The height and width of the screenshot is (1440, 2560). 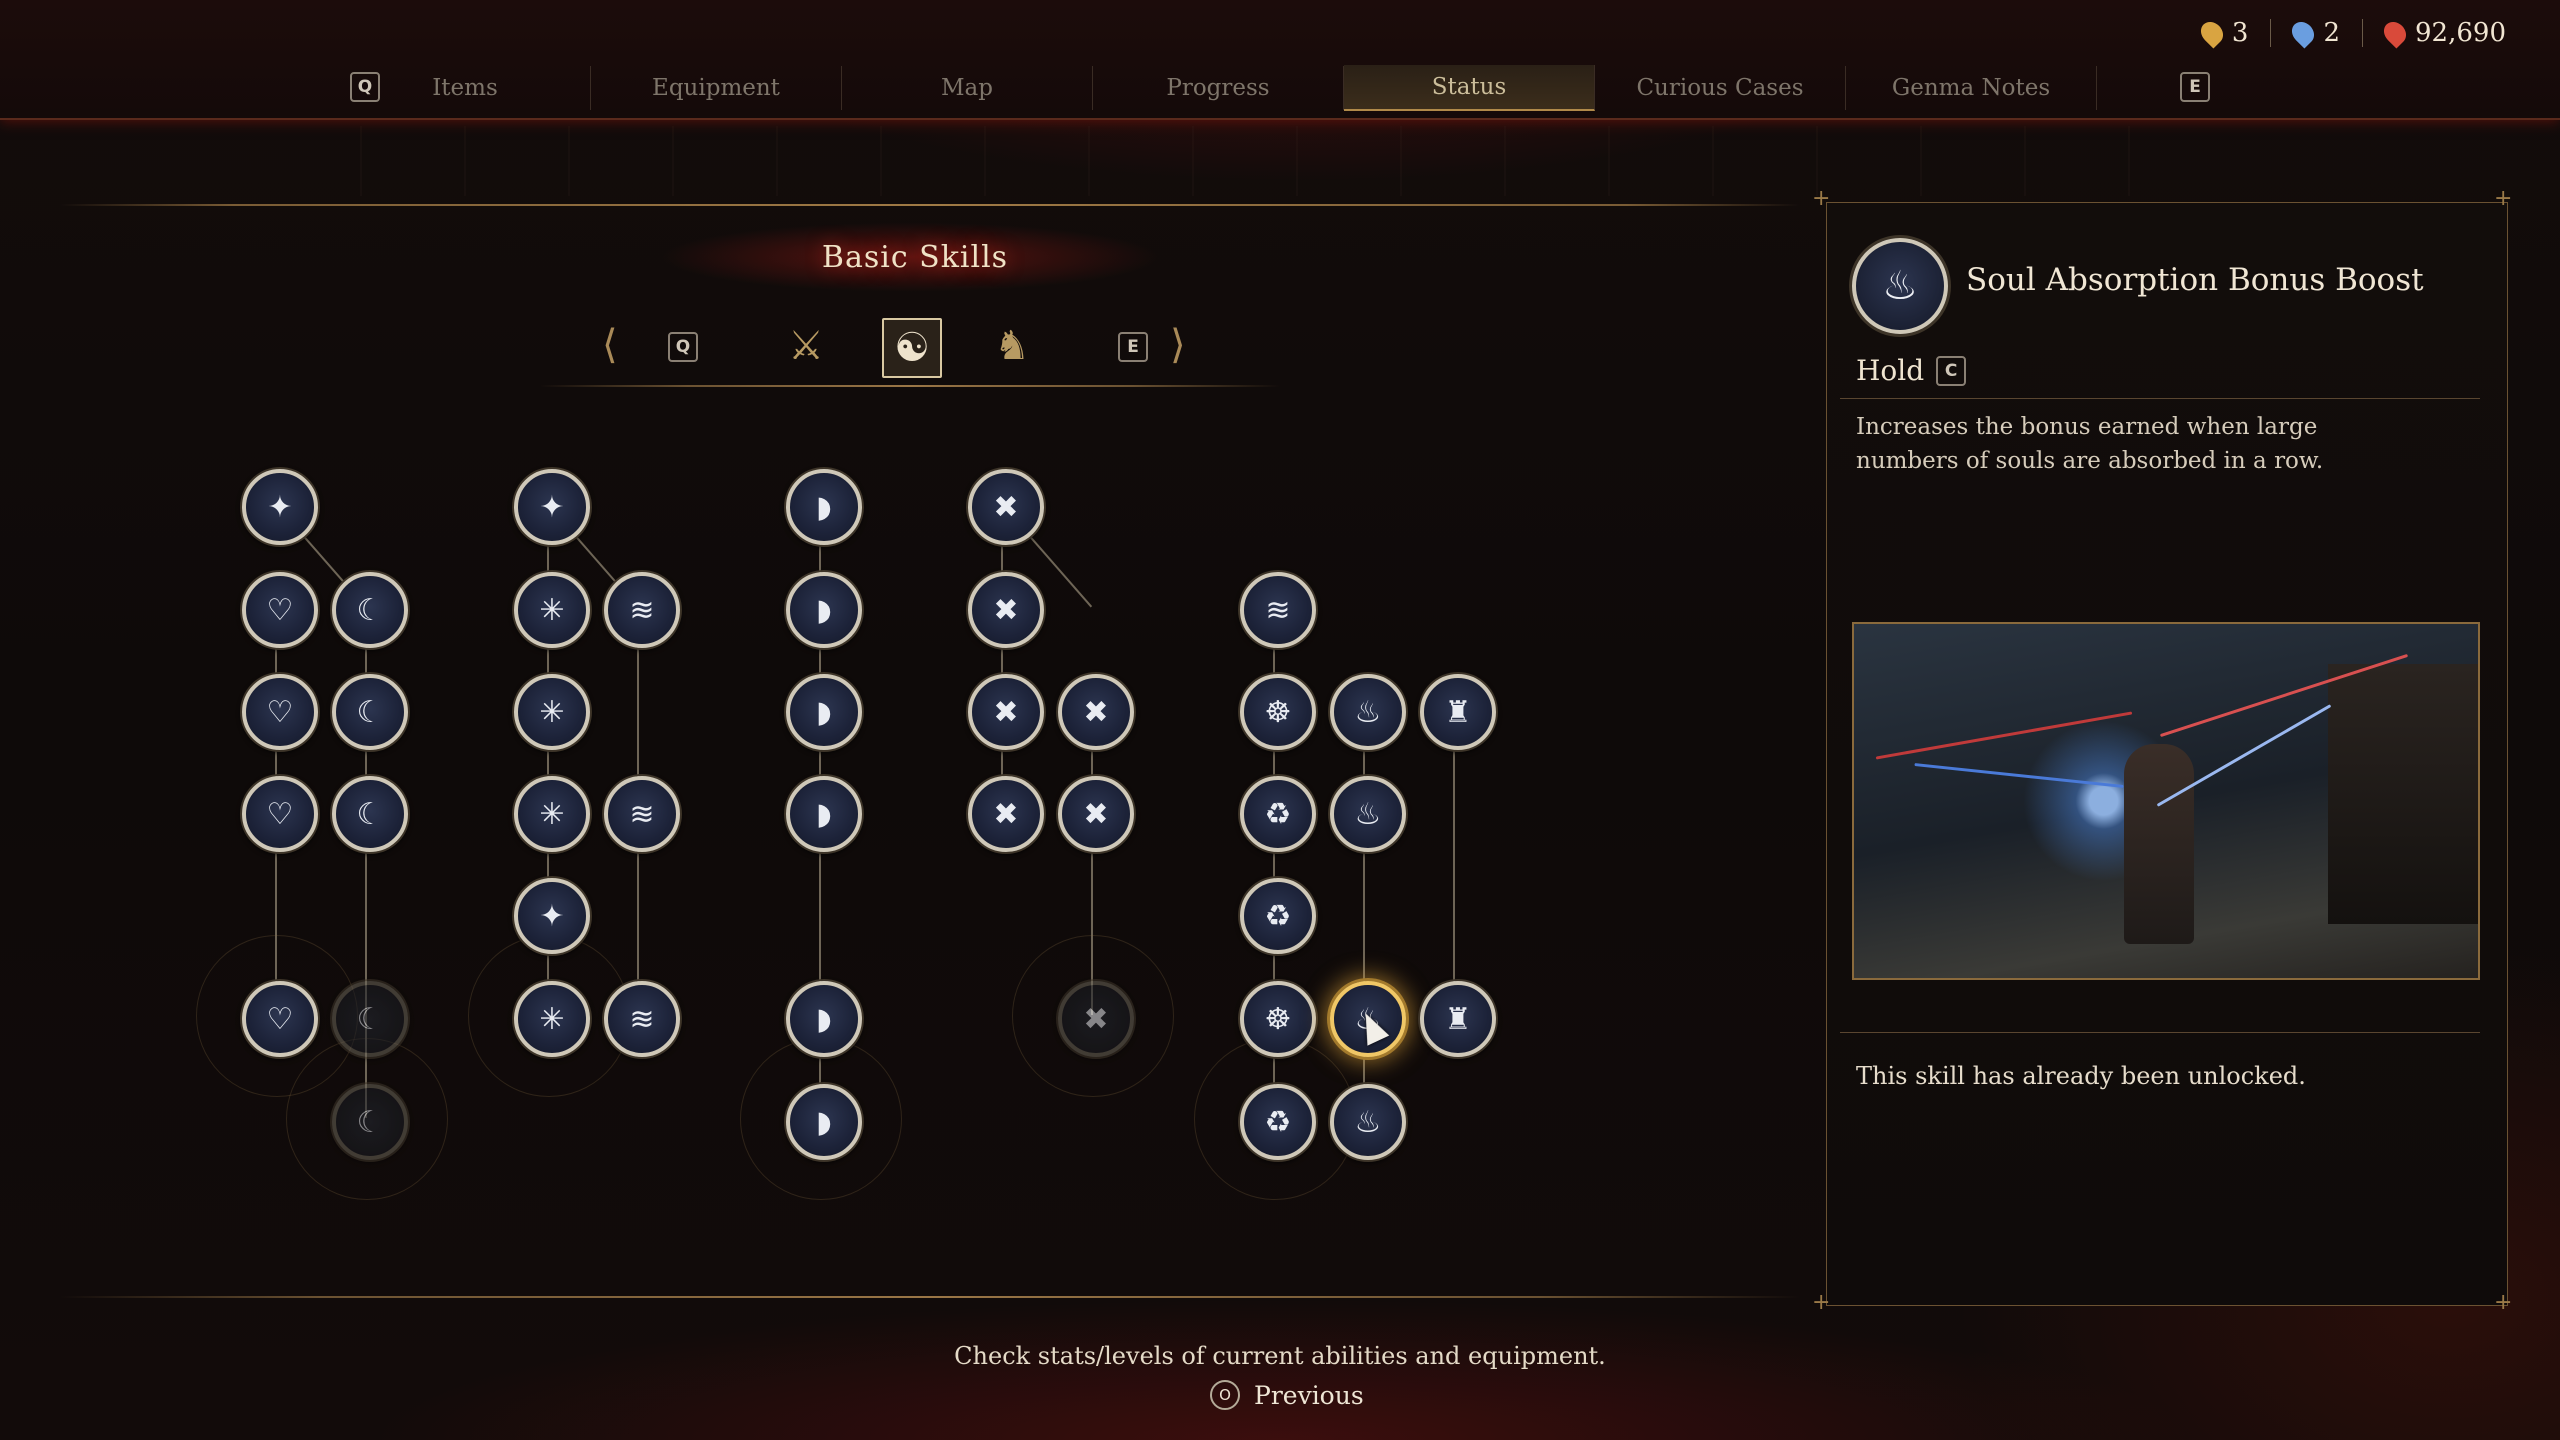 I want to click on category-prev-arrow-icon: ⟨, so click(x=610, y=345).